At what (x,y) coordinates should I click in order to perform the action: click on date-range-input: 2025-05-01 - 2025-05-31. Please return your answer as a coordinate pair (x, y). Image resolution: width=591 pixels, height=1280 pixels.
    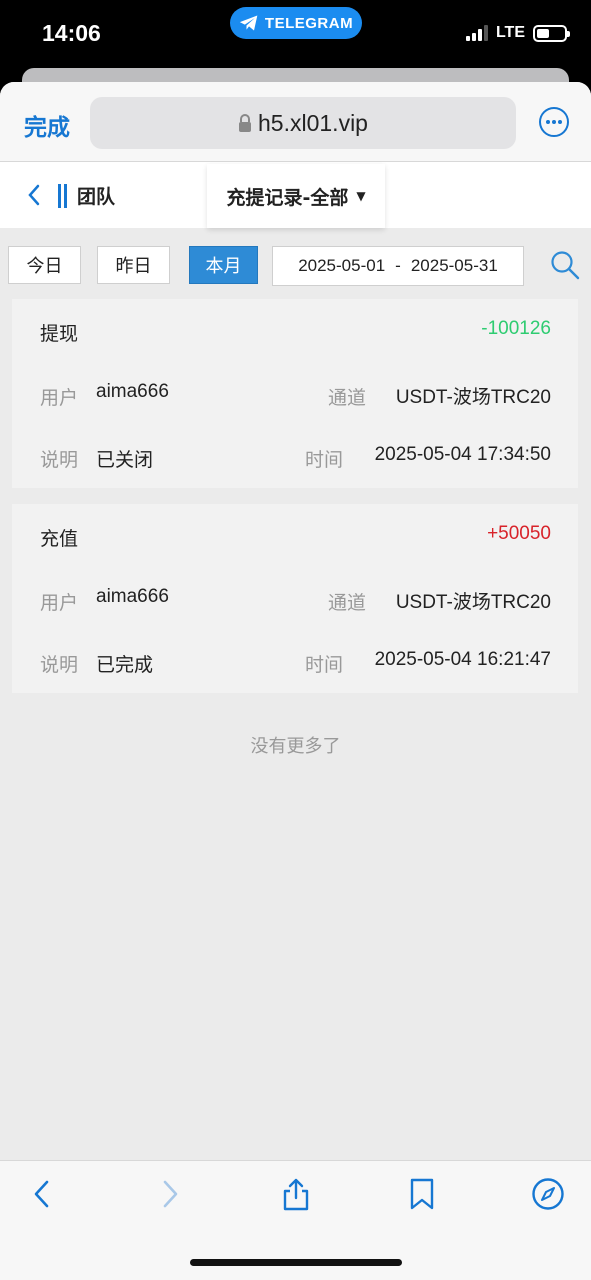
    Looking at the image, I should click on (398, 266).